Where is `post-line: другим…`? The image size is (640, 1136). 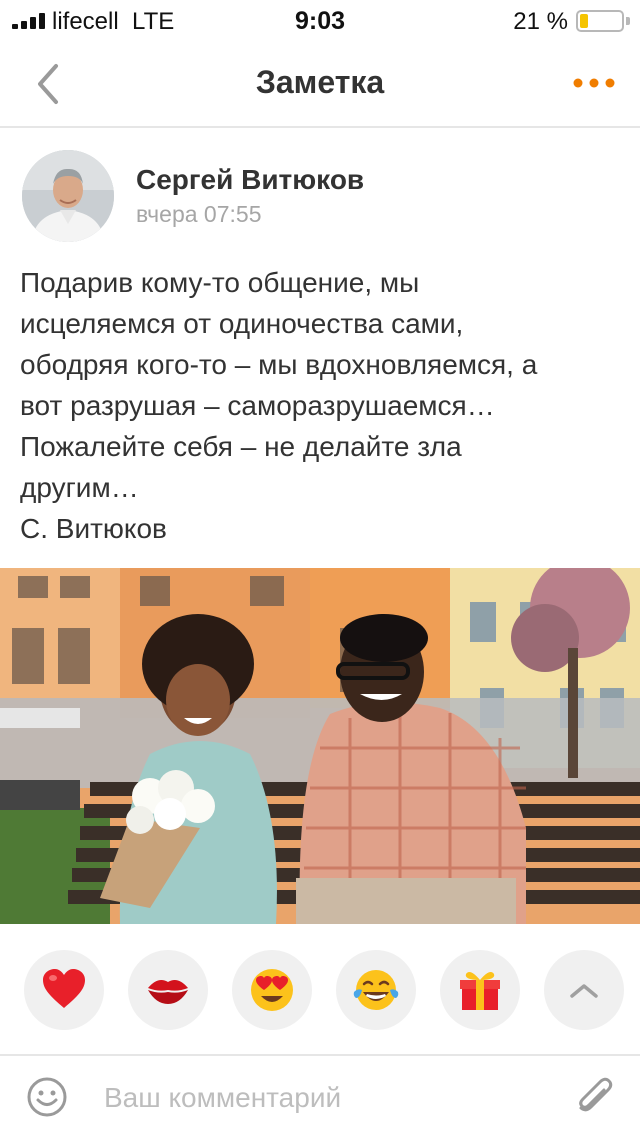 post-line: другим… is located at coordinates (79, 487).